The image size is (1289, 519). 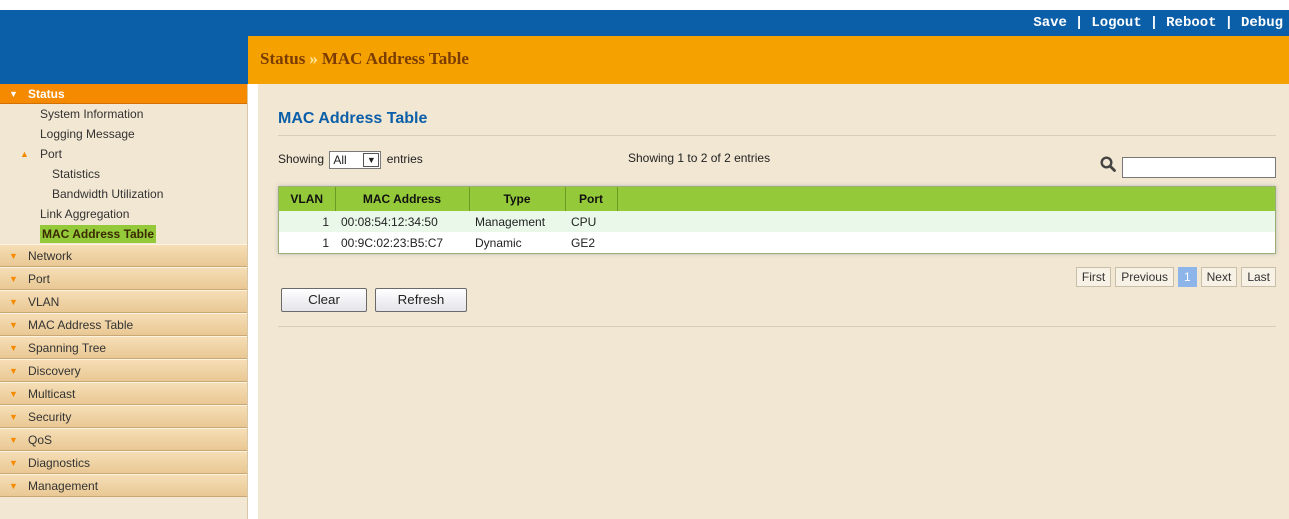 What do you see at coordinates (591, 199) in the screenshot?
I see `column-header-port: Port` at bounding box center [591, 199].